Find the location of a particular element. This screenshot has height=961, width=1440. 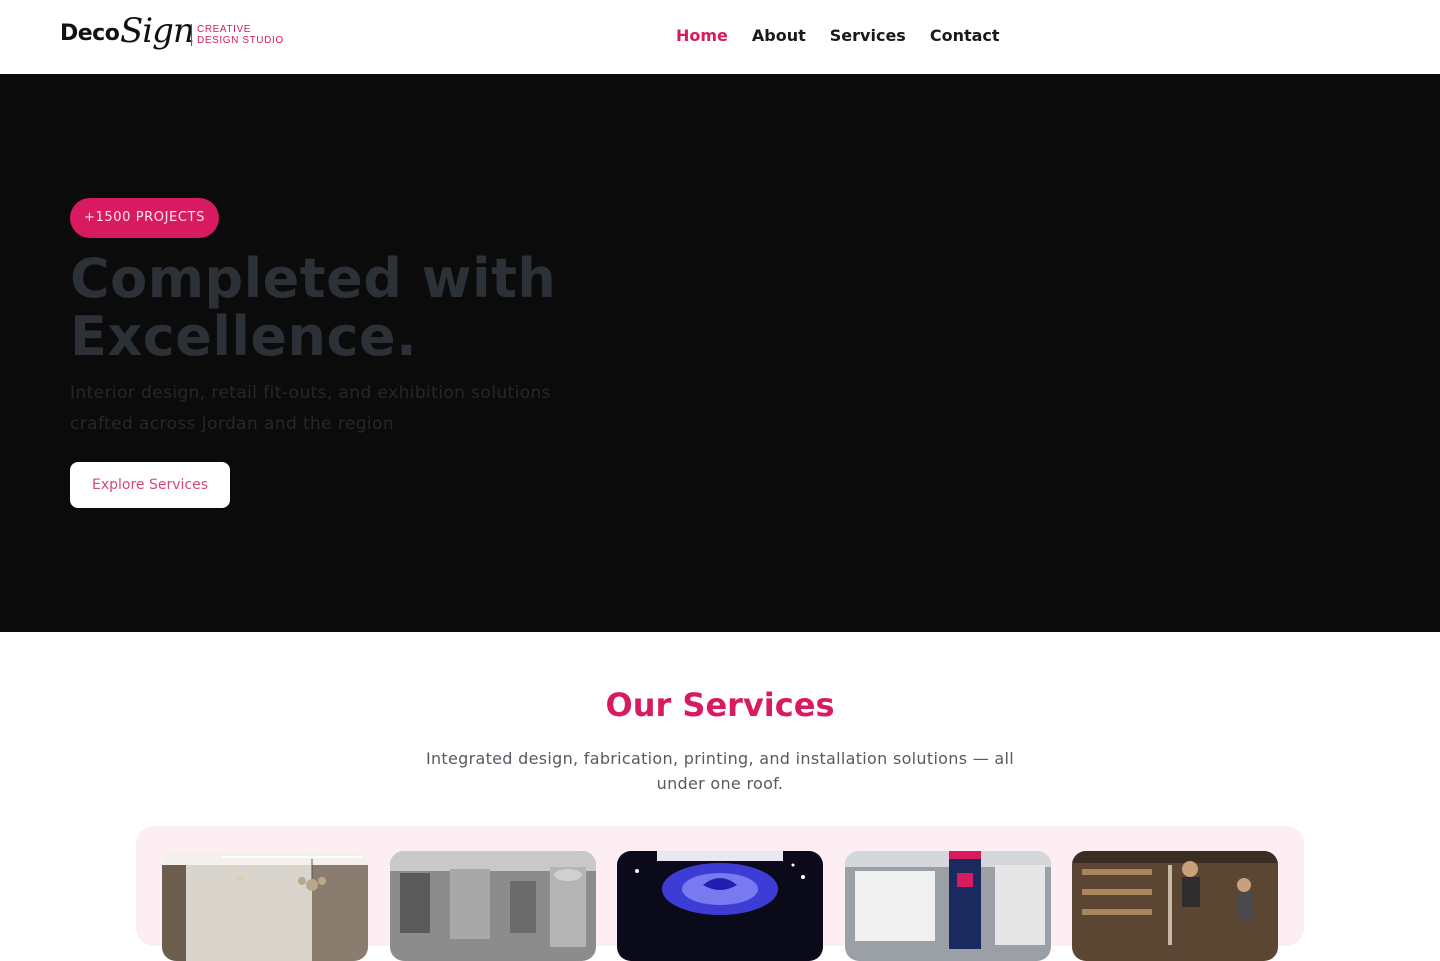

site-logo: Deco Sign CREATIVE DESIGN STUDIO is located at coordinates (175, 34).